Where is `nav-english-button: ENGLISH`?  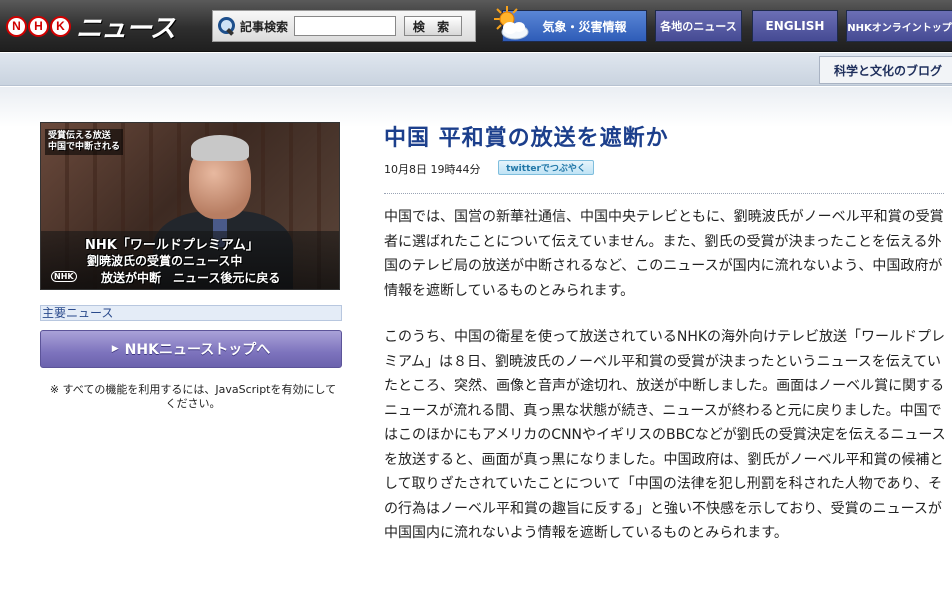
nav-english-button: ENGLISH is located at coordinates (795, 26).